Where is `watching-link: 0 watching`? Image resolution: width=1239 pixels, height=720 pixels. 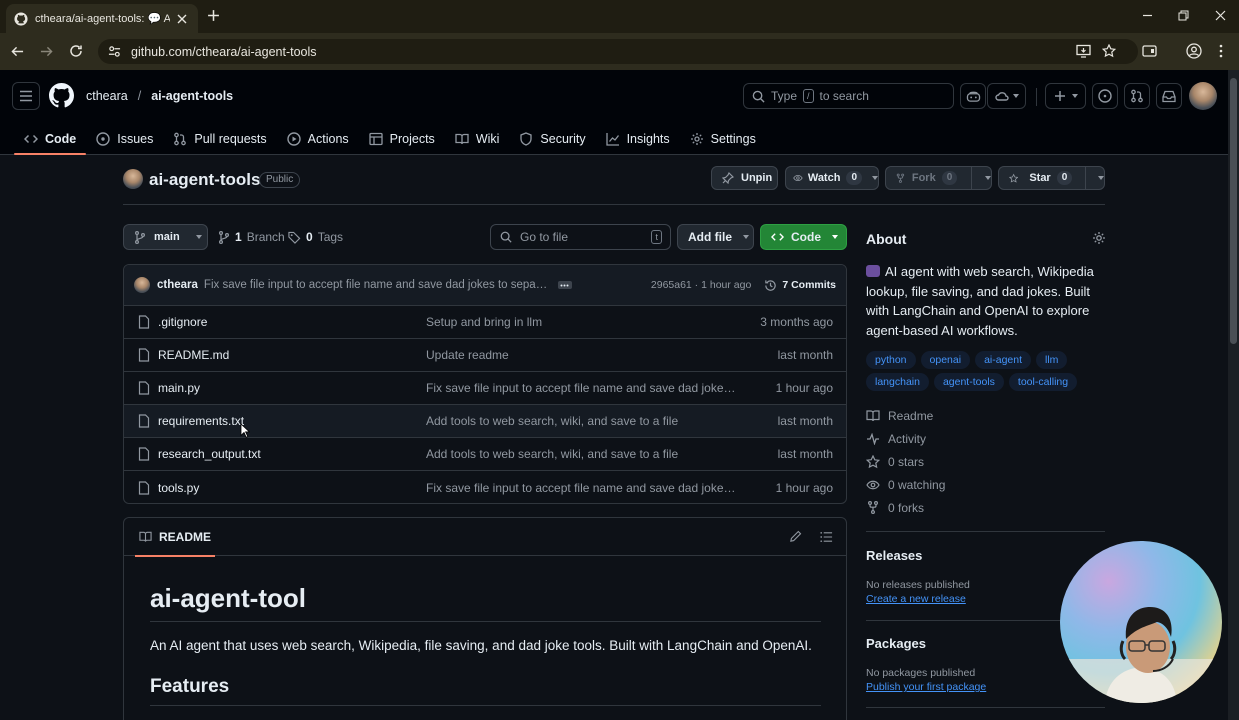 watching-link: 0 watching is located at coordinates (905, 484).